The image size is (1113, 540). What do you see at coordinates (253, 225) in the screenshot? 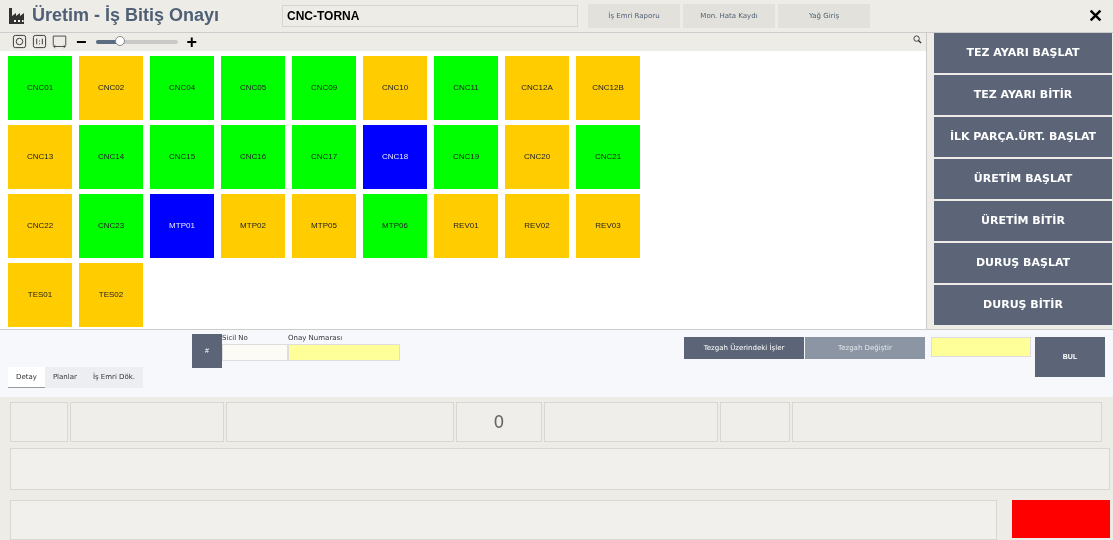
I see `machine-tile: MTP02` at bounding box center [253, 225].